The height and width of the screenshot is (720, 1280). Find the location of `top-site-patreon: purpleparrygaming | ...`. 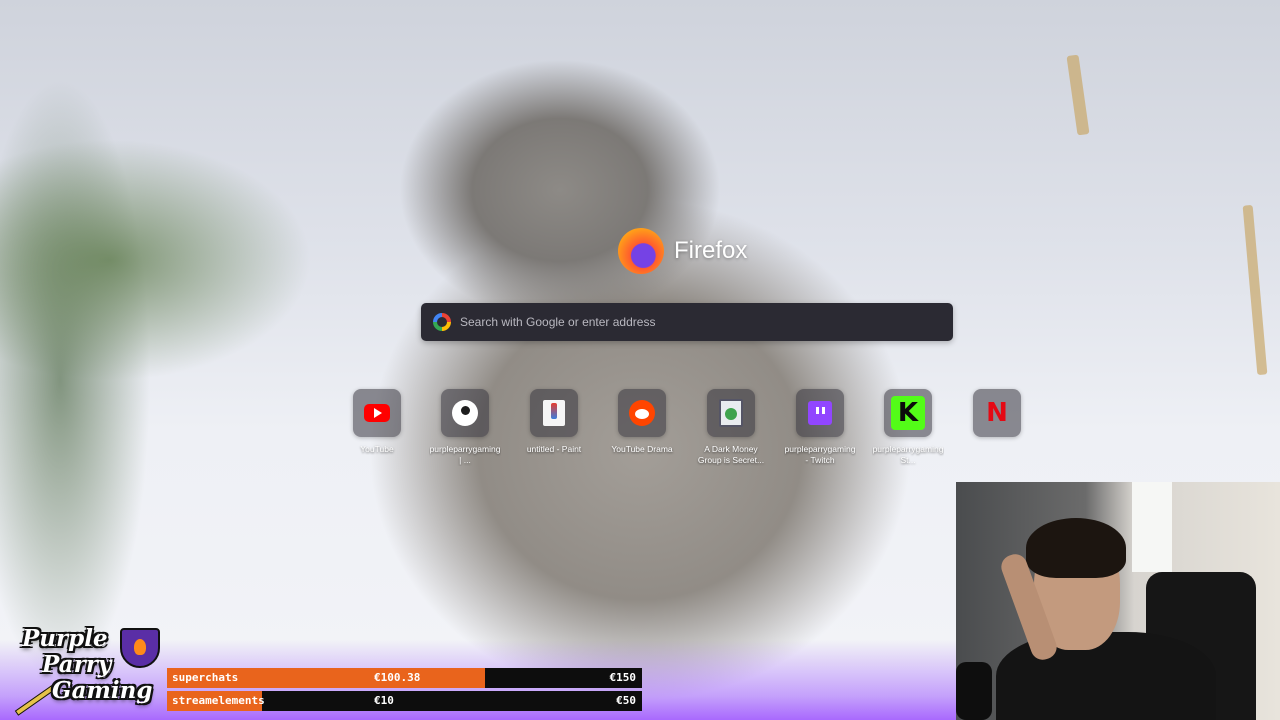

top-site-patreon: purpleparrygaming | ... is located at coordinates (465, 427).